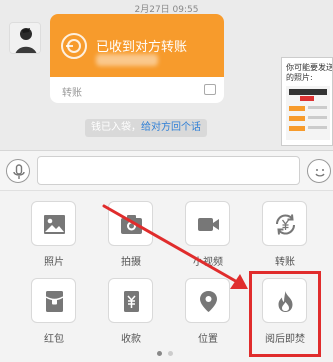  I want to click on smiley-icon, so click(320, 173).